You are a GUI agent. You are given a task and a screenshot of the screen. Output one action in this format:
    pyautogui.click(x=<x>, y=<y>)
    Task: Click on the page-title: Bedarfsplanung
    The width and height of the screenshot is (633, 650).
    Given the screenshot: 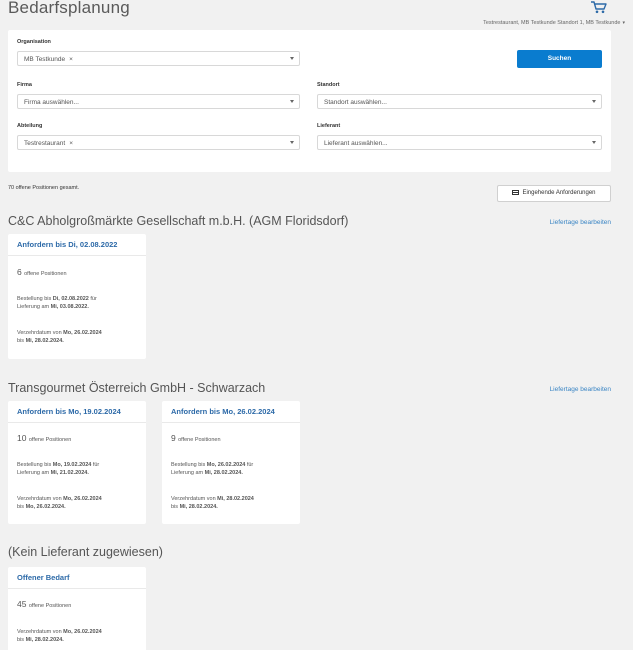 What is the action you would take?
    pyautogui.click(x=69, y=8)
    